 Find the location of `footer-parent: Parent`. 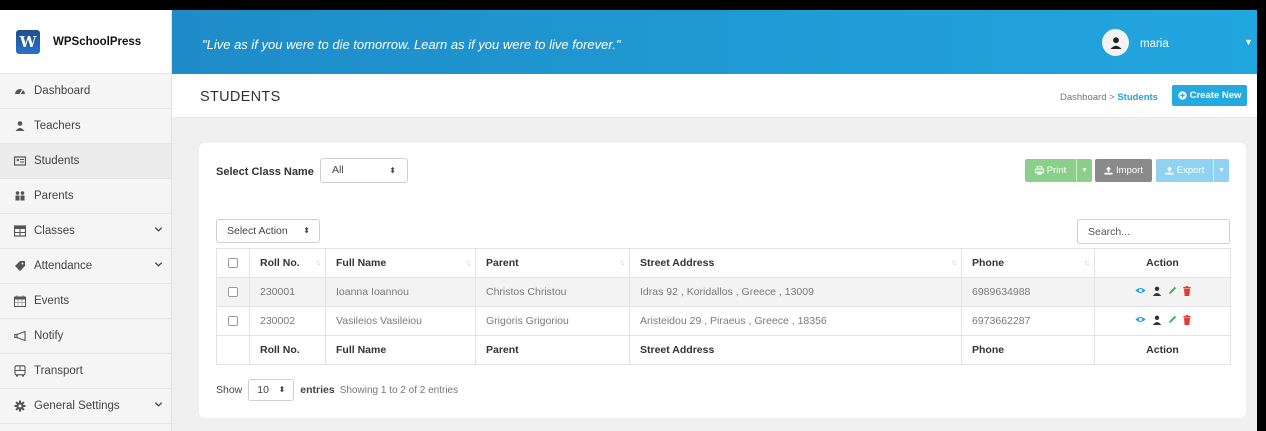

footer-parent: Parent is located at coordinates (552, 350).